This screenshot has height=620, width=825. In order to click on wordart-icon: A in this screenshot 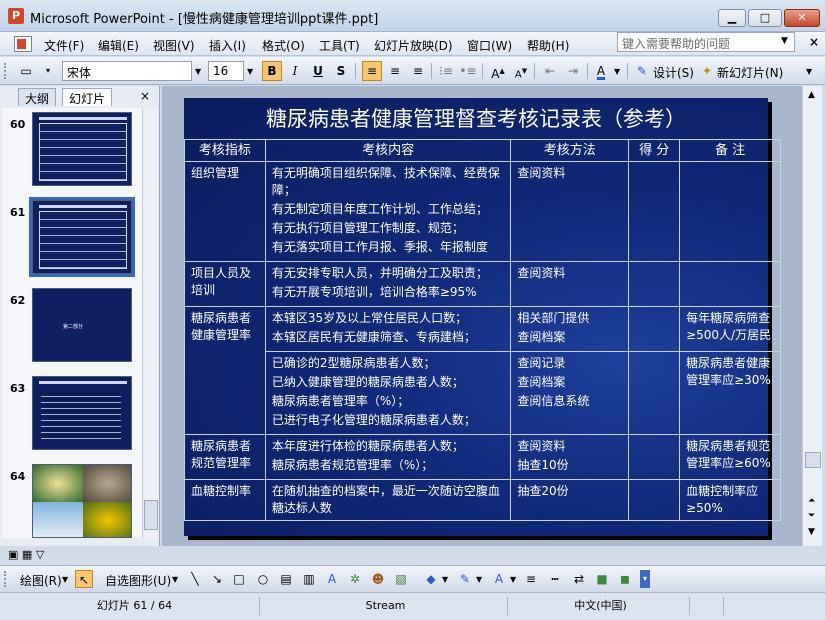, I will do `click(332, 579)`.